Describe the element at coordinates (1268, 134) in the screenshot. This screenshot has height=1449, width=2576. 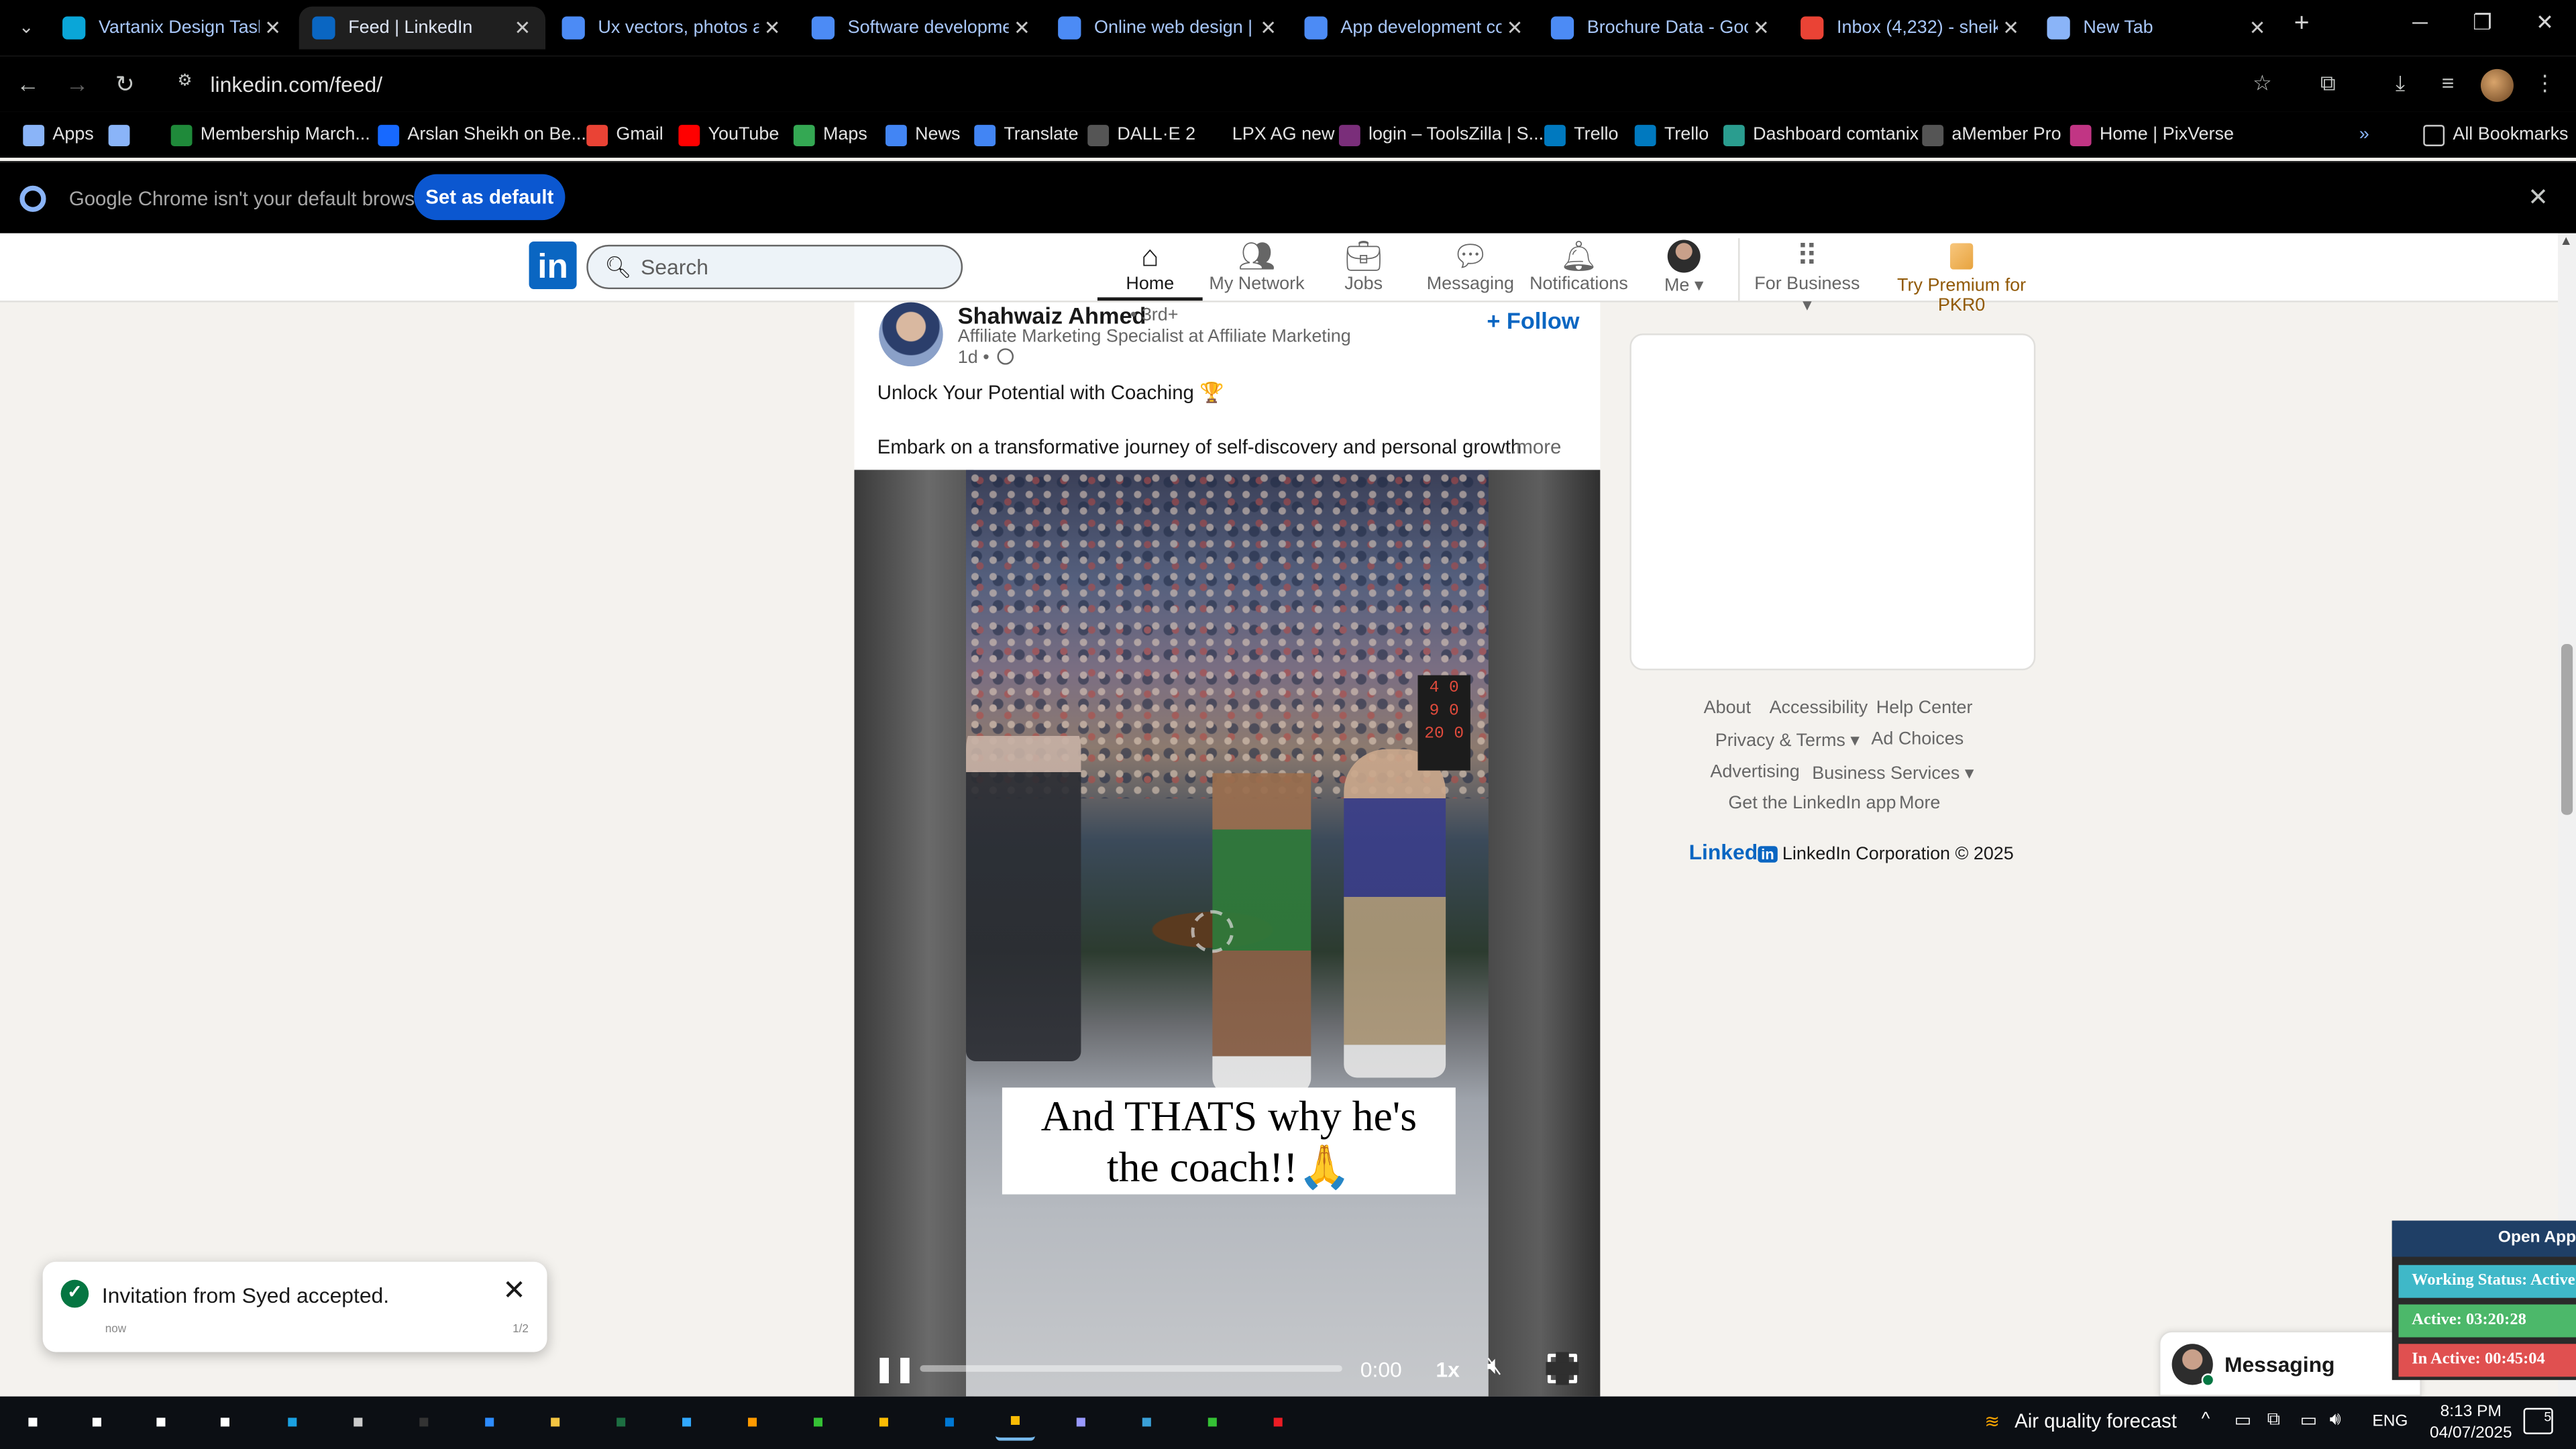
I see `bookmark-11: LPX AG new` at that location.